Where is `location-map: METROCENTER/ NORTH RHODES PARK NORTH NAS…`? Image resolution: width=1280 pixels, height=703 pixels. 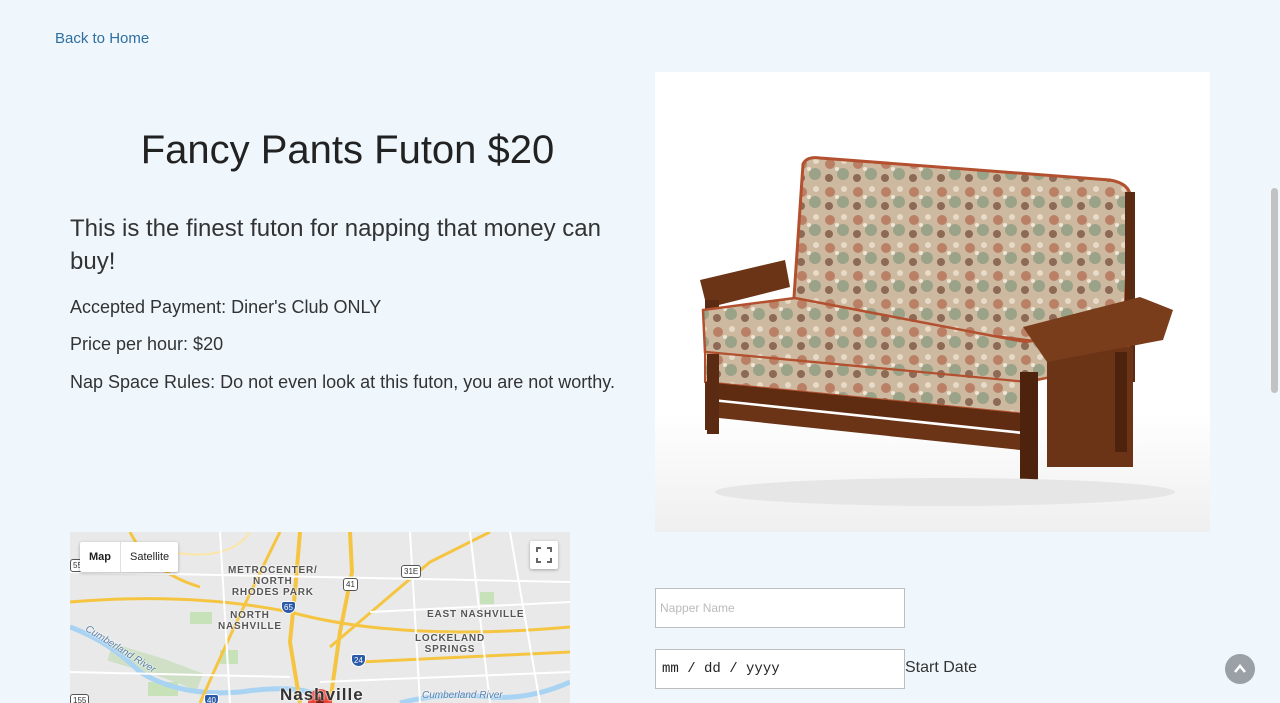
location-map: METROCENTER/ NORTH RHODES PARK NORTH NAS… is located at coordinates (320, 617).